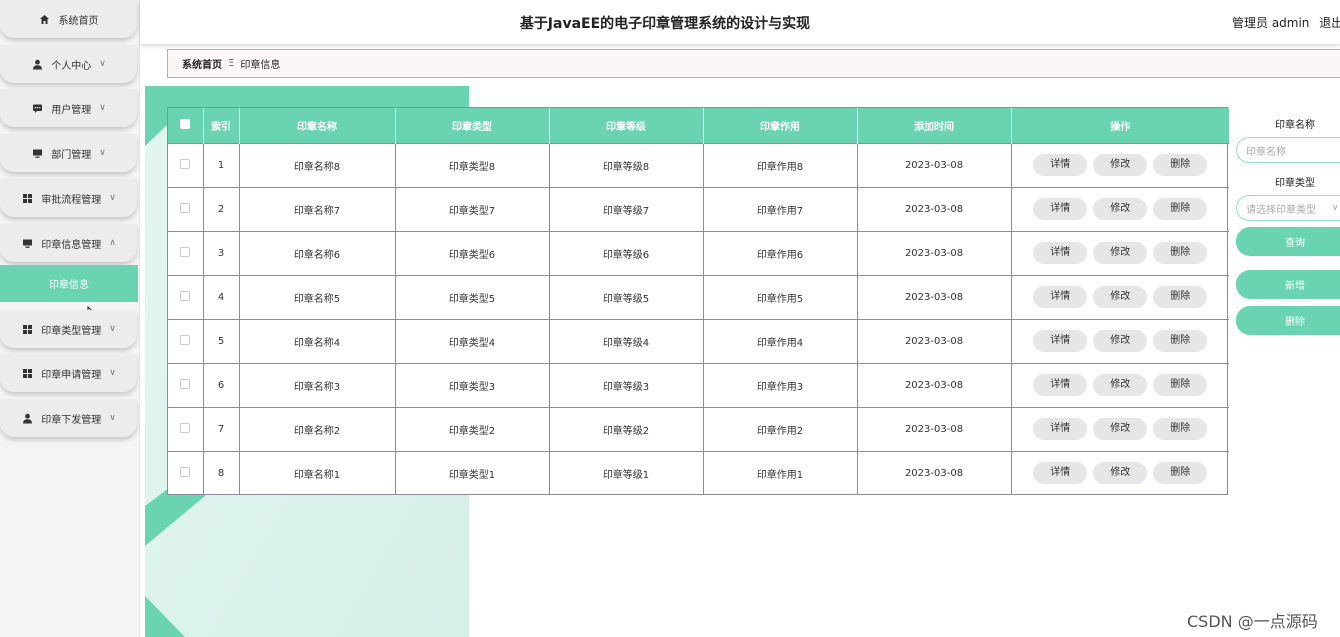 Image resolution: width=1340 pixels, height=637 pixels. What do you see at coordinates (37, 108) in the screenshot?
I see `chat-icon` at bounding box center [37, 108].